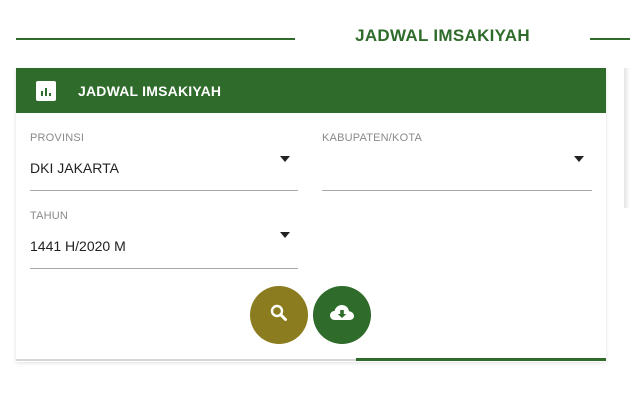  What do you see at coordinates (155, 39) in the screenshot?
I see `section-rule-left` at bounding box center [155, 39].